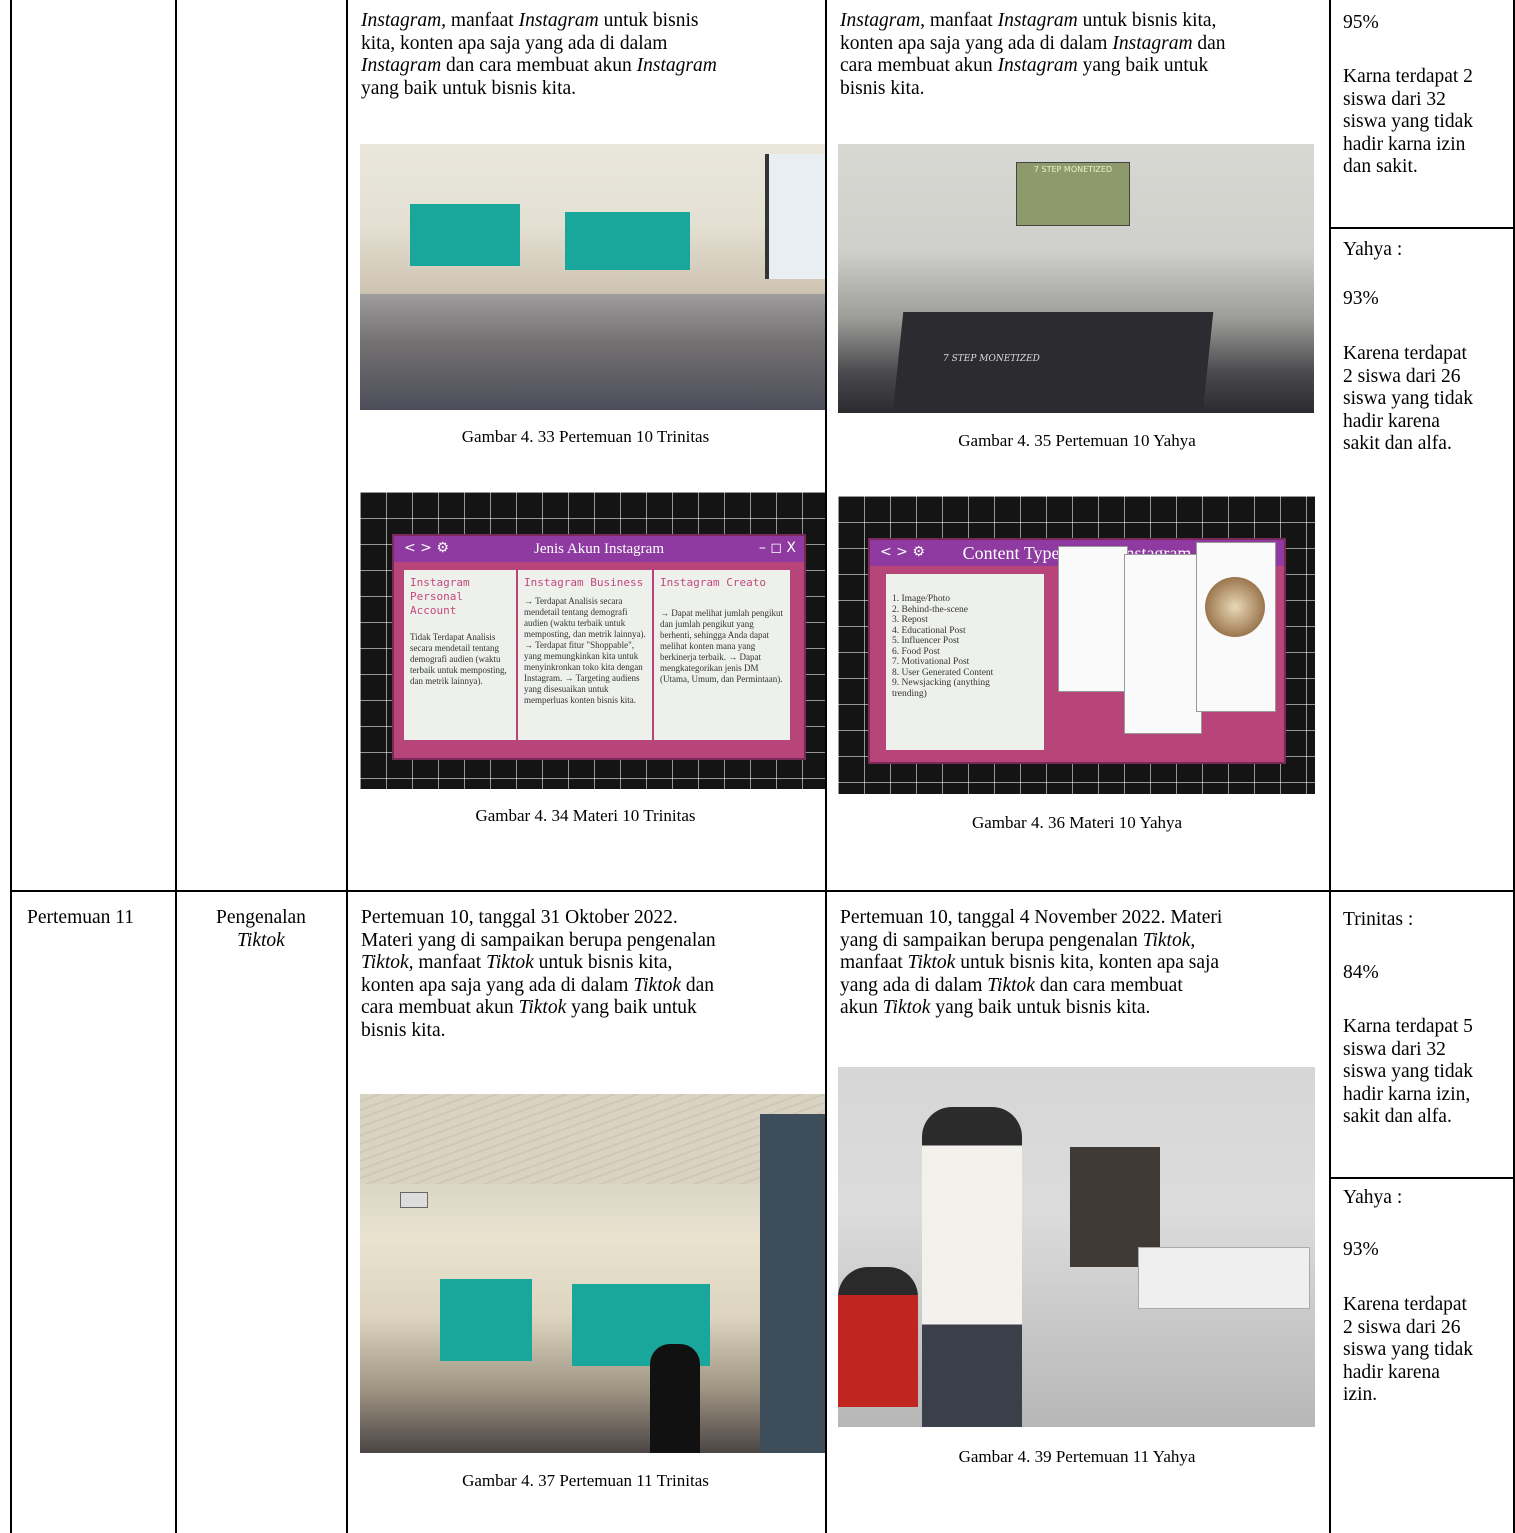  Describe the element at coordinates (926, 641) in the screenshot. I see `content-type-item: 5. Influencer Post` at that location.